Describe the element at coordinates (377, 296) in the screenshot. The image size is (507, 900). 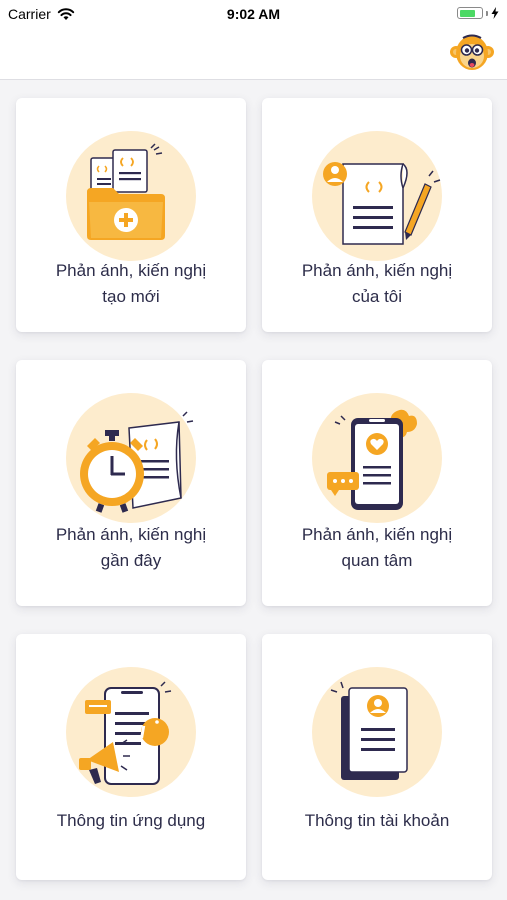
I see `label-line-2: của tôi` at that location.